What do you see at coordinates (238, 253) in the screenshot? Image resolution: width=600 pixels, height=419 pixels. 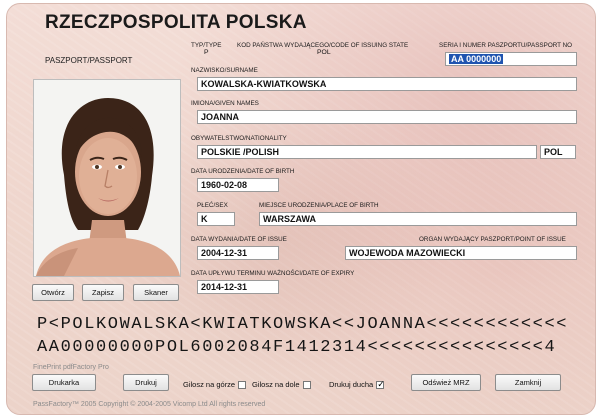 I see `issue-date-field: 2004-12-31` at bounding box center [238, 253].